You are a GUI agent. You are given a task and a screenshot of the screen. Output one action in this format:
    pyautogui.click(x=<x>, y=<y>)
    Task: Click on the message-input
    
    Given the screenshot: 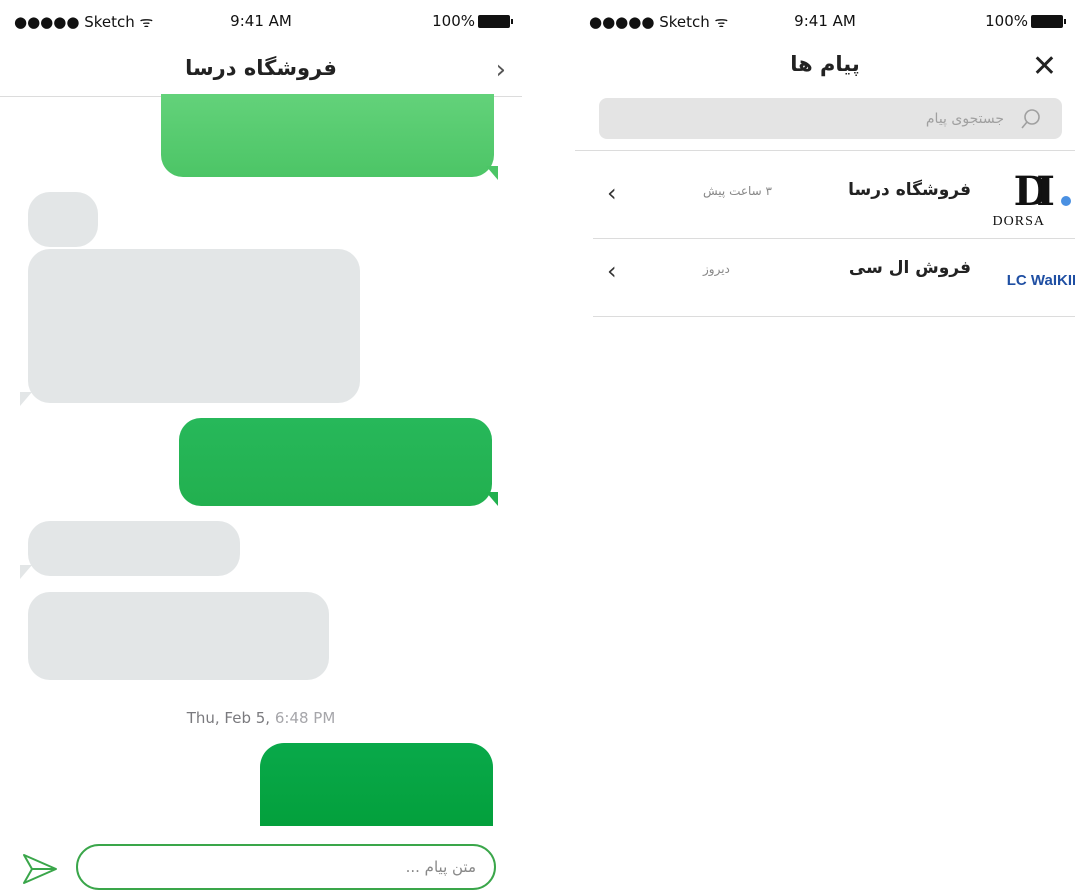 What is the action you would take?
    pyautogui.click(x=286, y=867)
    